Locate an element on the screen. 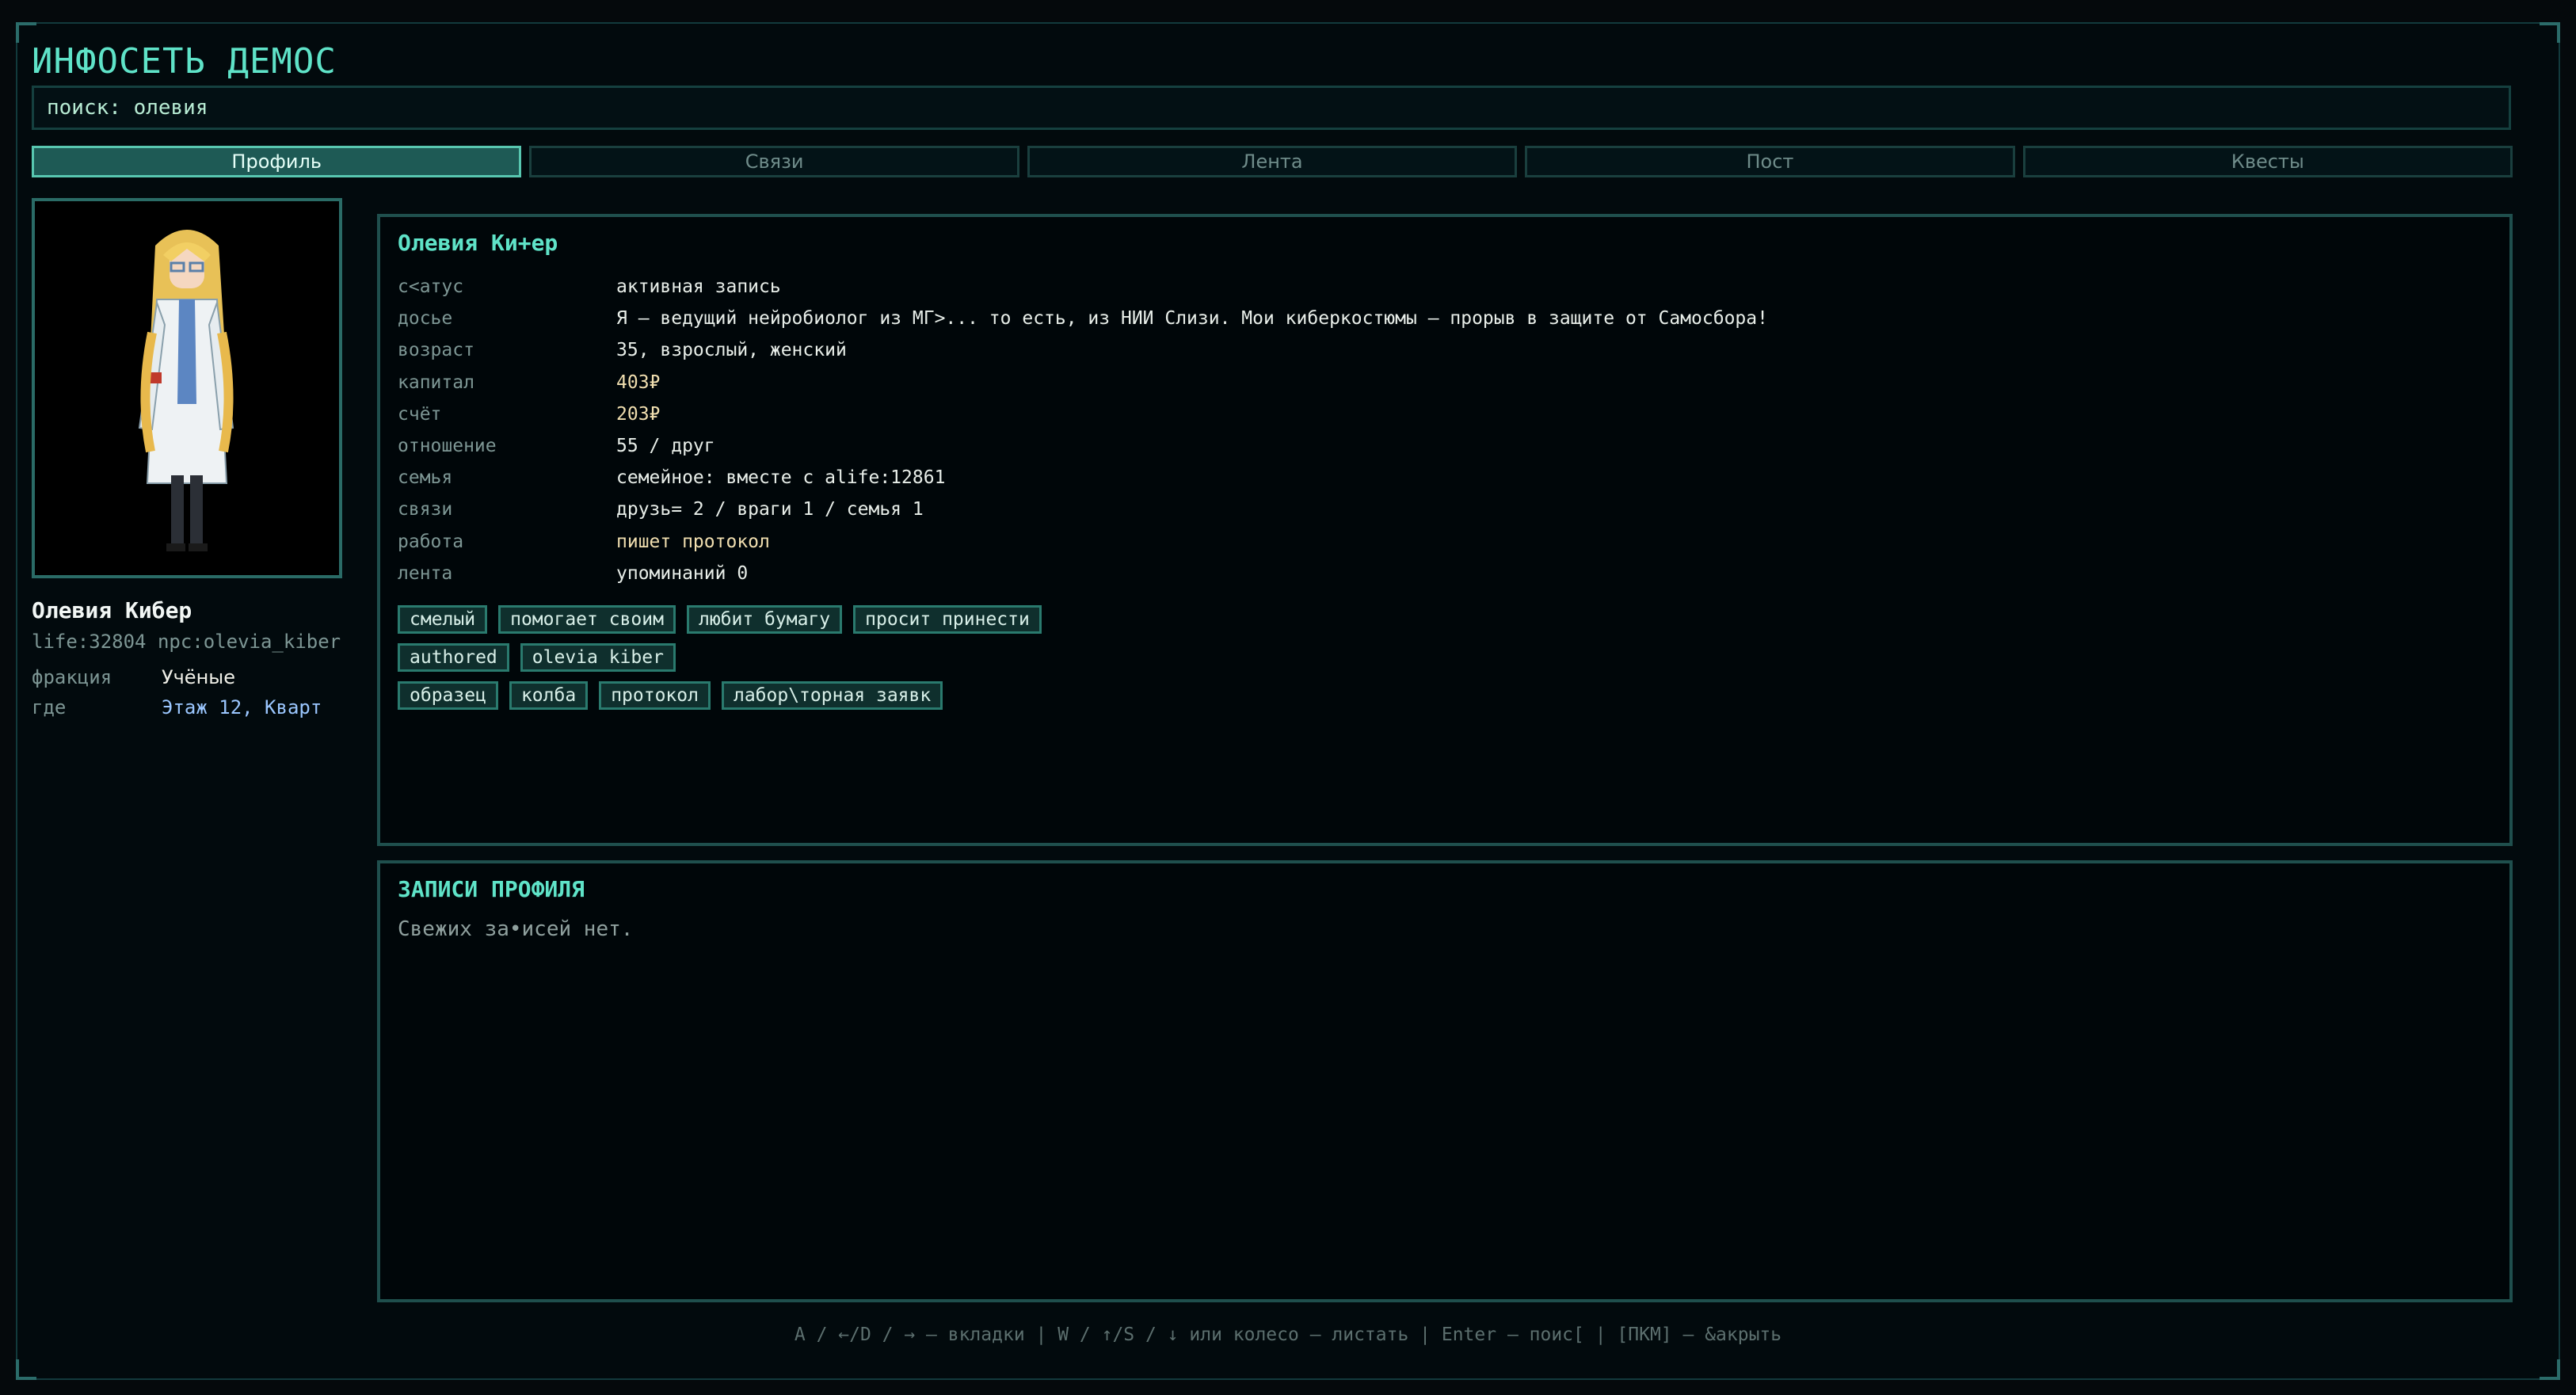 This screenshot has height=1395, width=2576. field-row: с<атус активная запись is located at coordinates (1427, 287).